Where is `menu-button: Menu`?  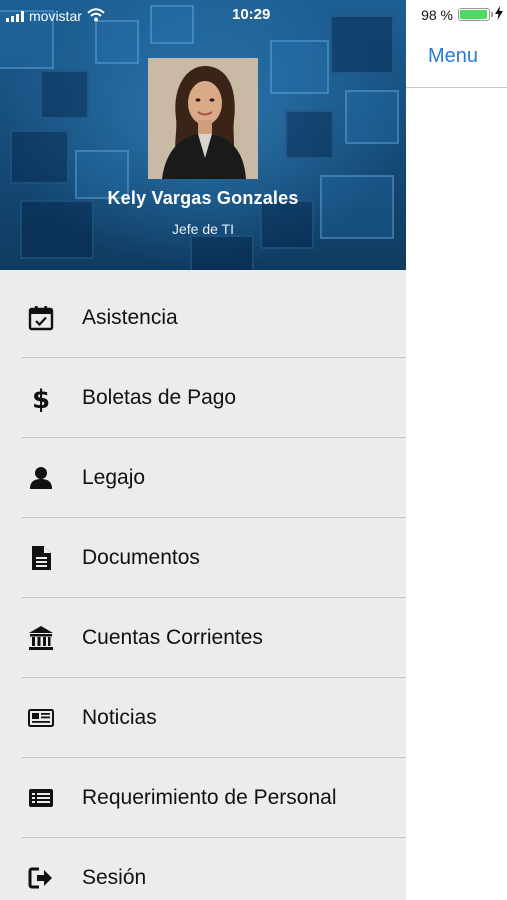 menu-button: Menu is located at coordinates (453, 56).